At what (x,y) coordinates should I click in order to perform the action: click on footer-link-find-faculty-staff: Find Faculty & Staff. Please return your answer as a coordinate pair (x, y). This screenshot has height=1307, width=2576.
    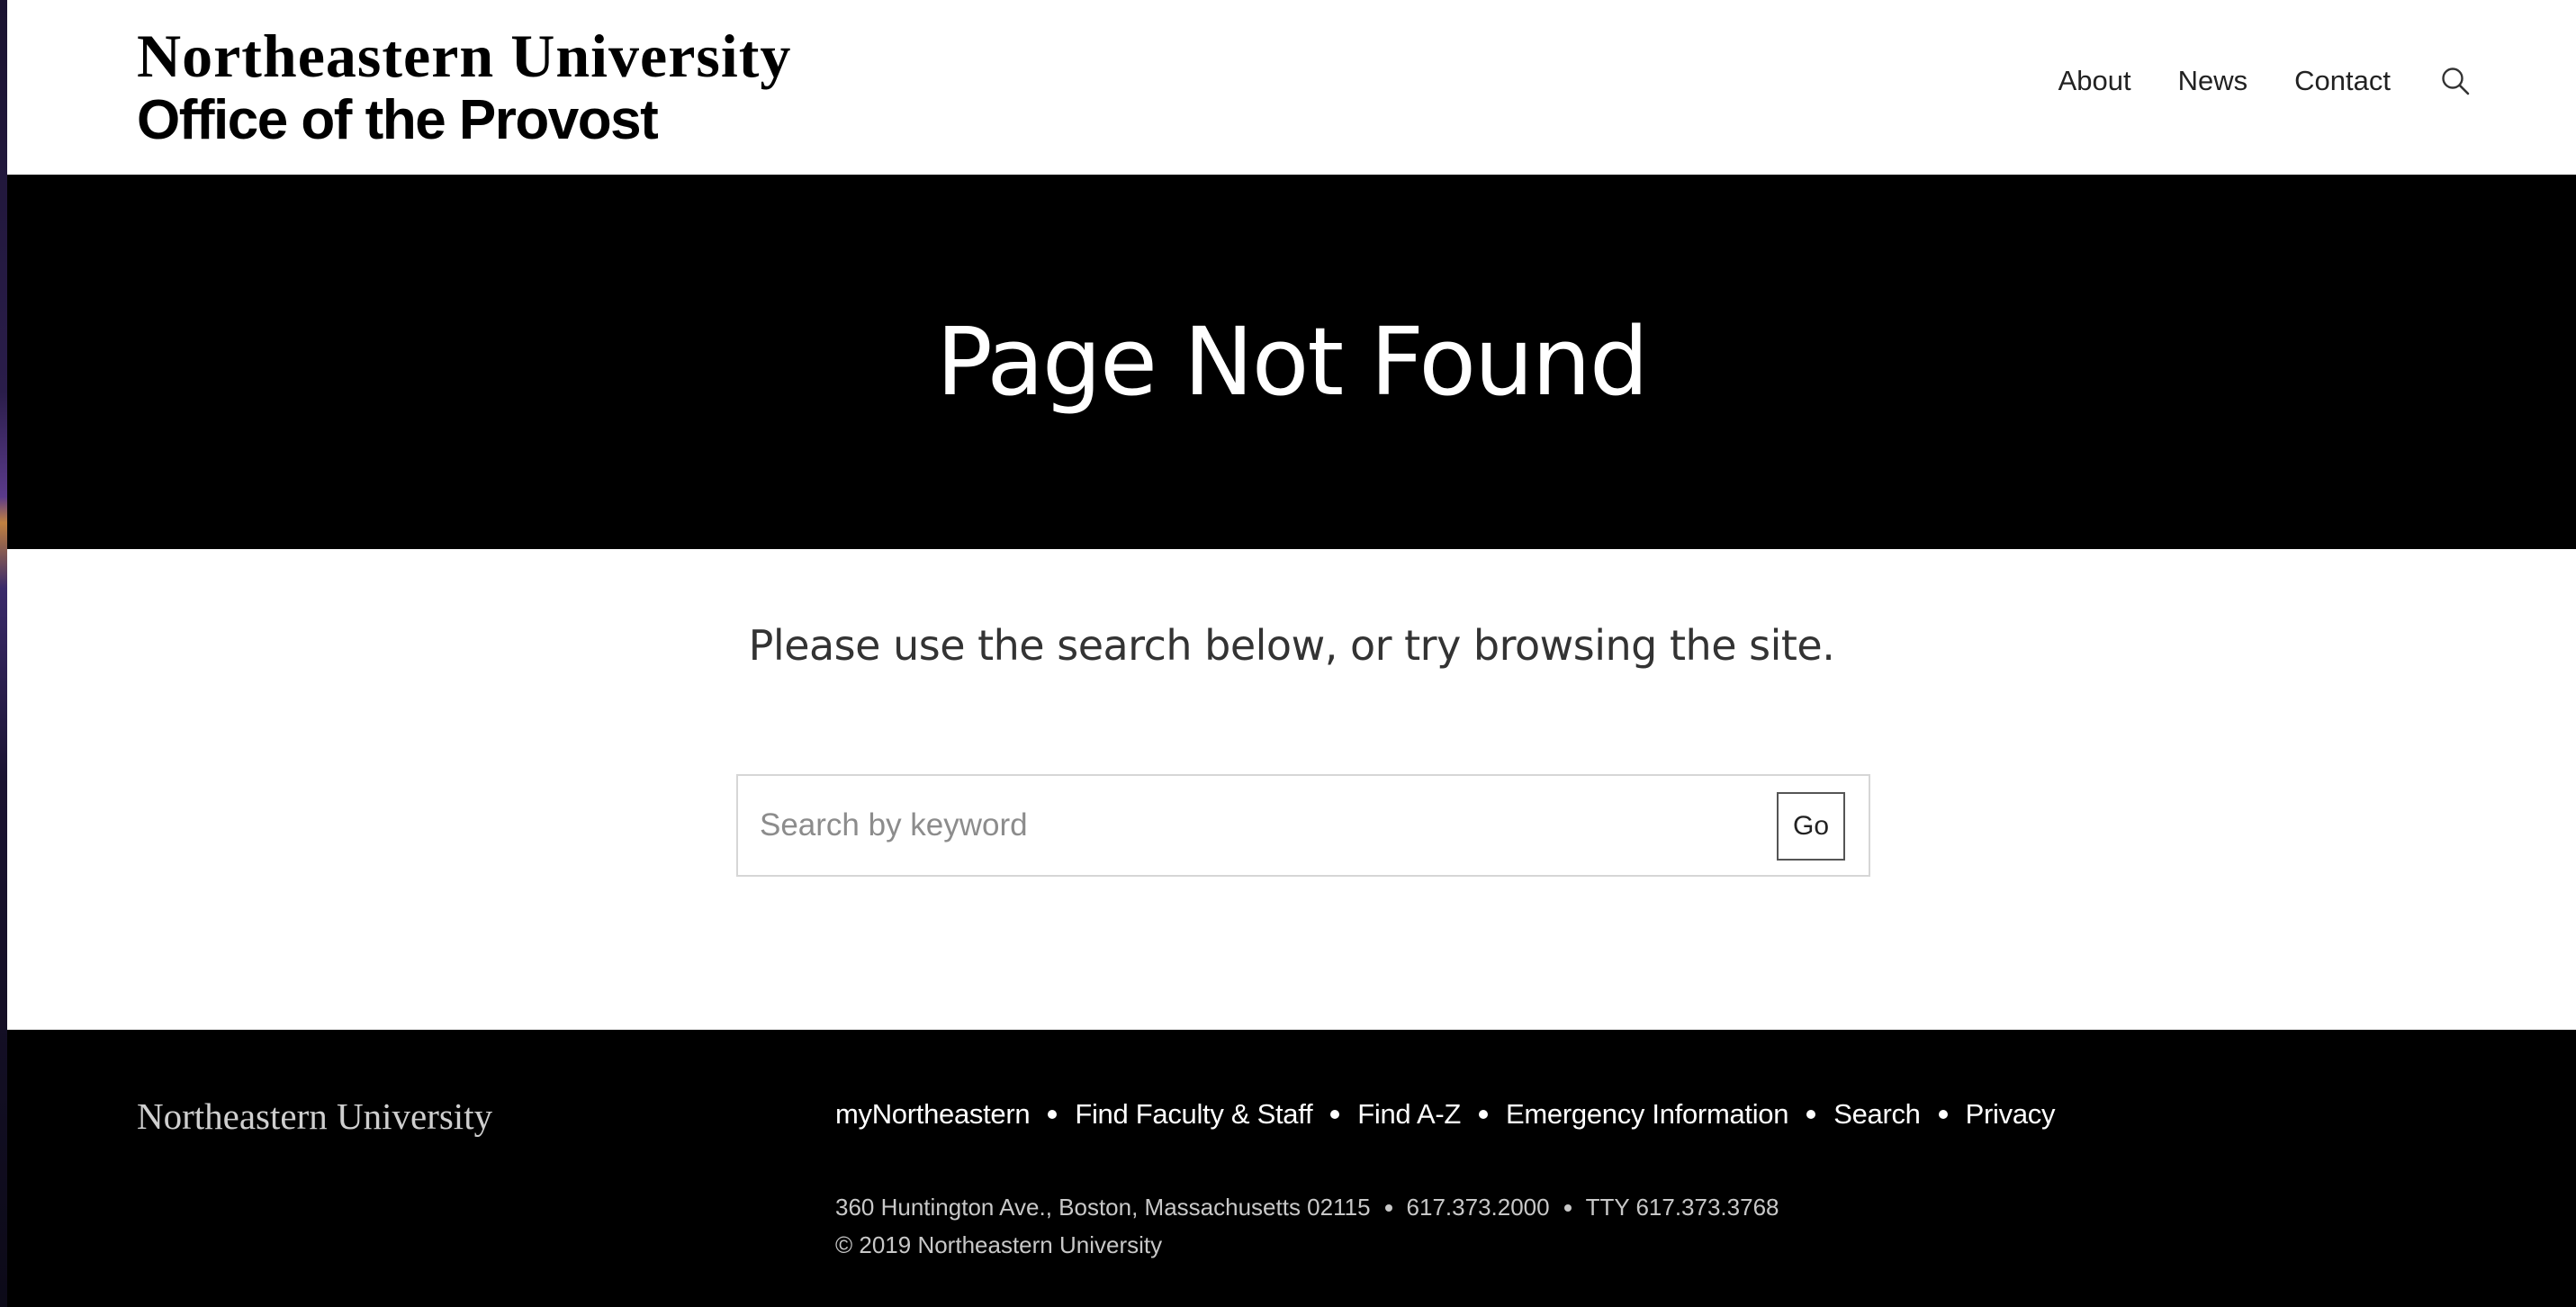
    Looking at the image, I should click on (1193, 1114).